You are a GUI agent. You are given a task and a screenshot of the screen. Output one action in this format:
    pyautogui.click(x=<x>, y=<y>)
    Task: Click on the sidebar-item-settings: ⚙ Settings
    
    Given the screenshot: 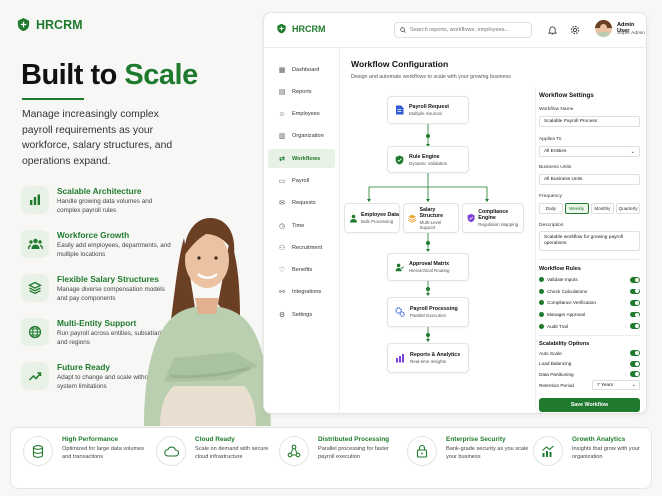 What is the action you would take?
    pyautogui.click(x=301, y=314)
    